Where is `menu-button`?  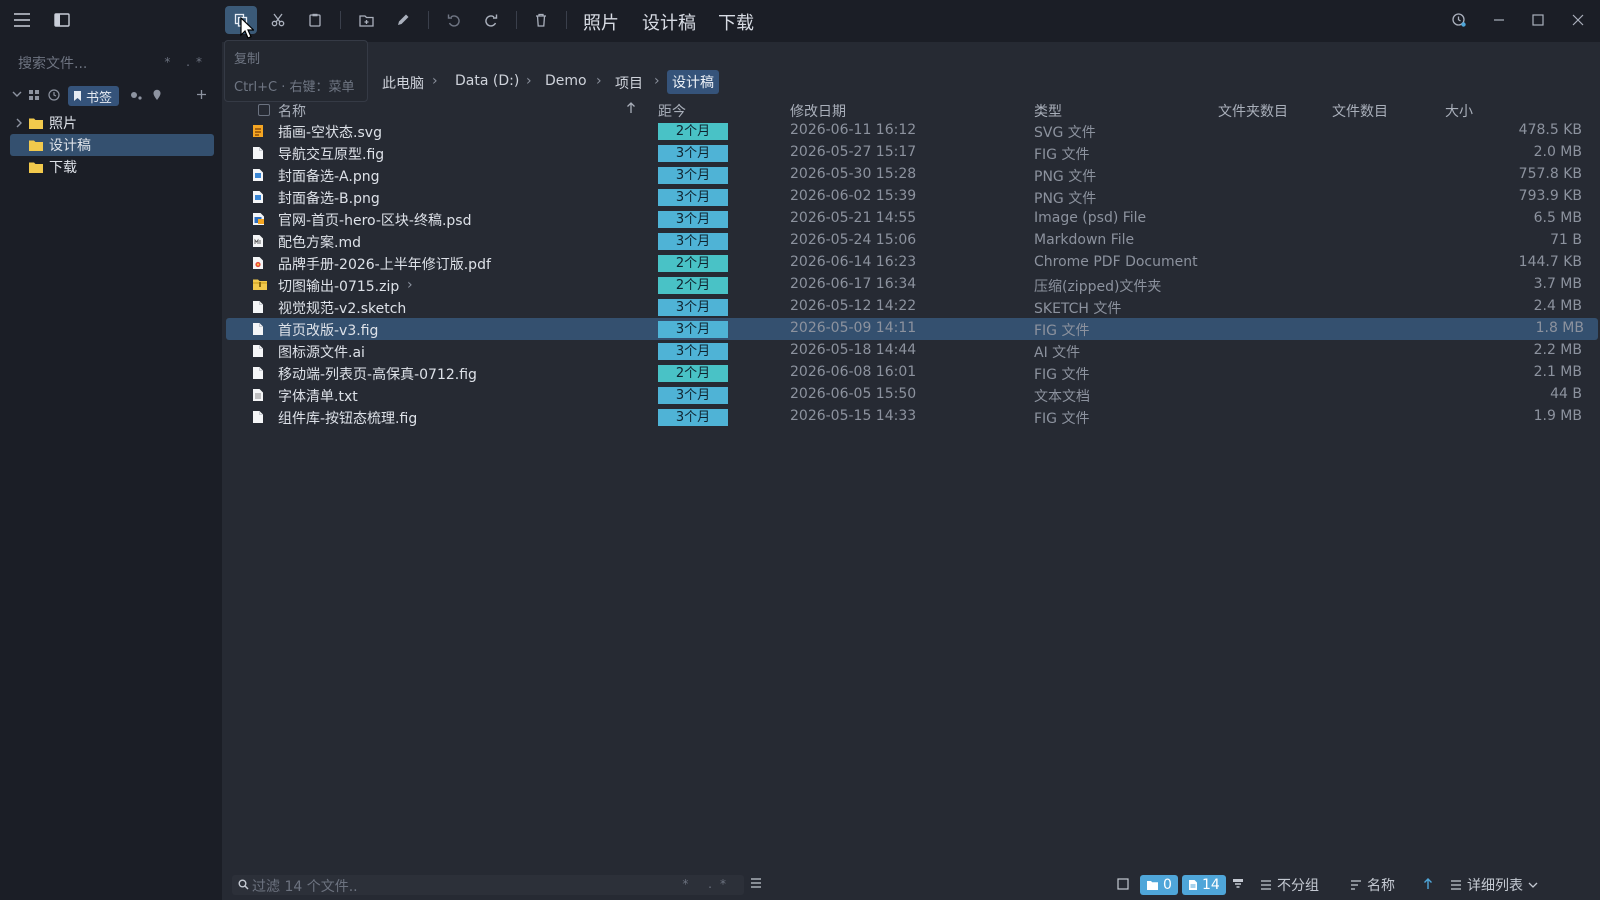
menu-button is located at coordinates (22, 20).